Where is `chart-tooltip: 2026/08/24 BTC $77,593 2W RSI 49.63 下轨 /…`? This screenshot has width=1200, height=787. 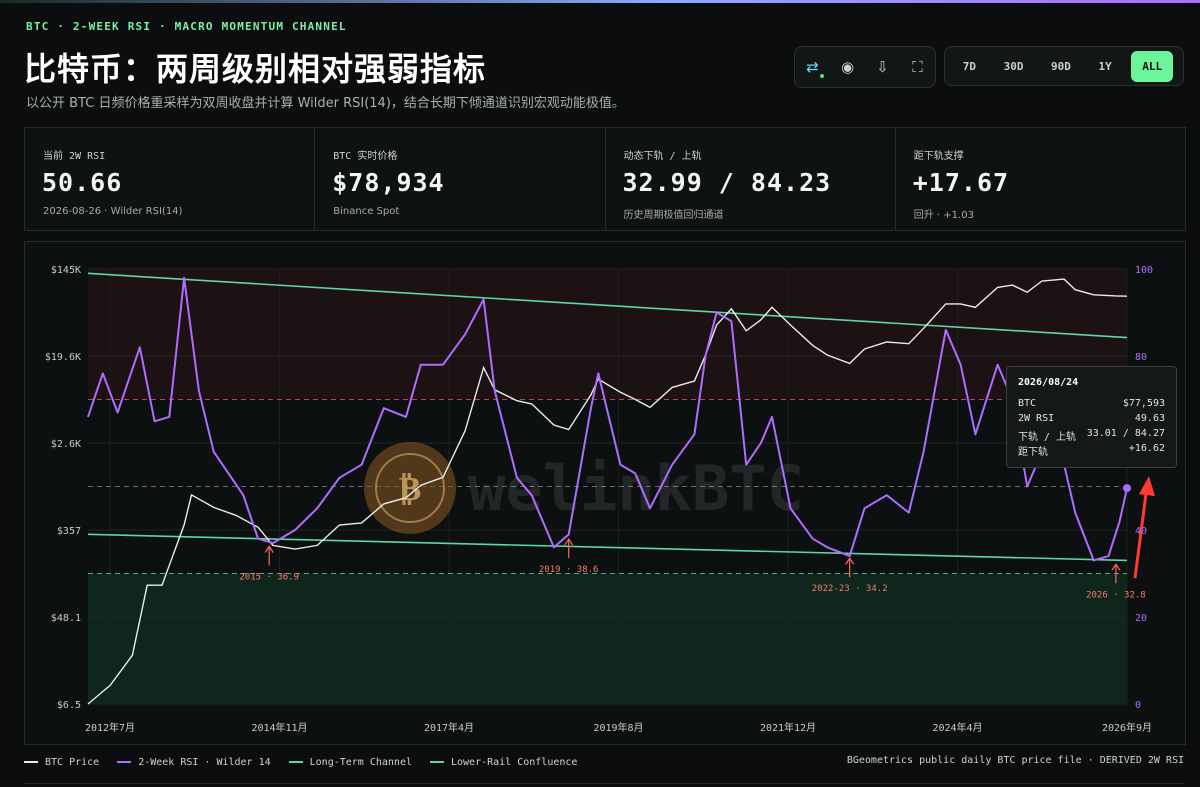 chart-tooltip: 2026/08/24 BTC $77,593 2W RSI 49.63 下轨 /… is located at coordinates (1091, 417).